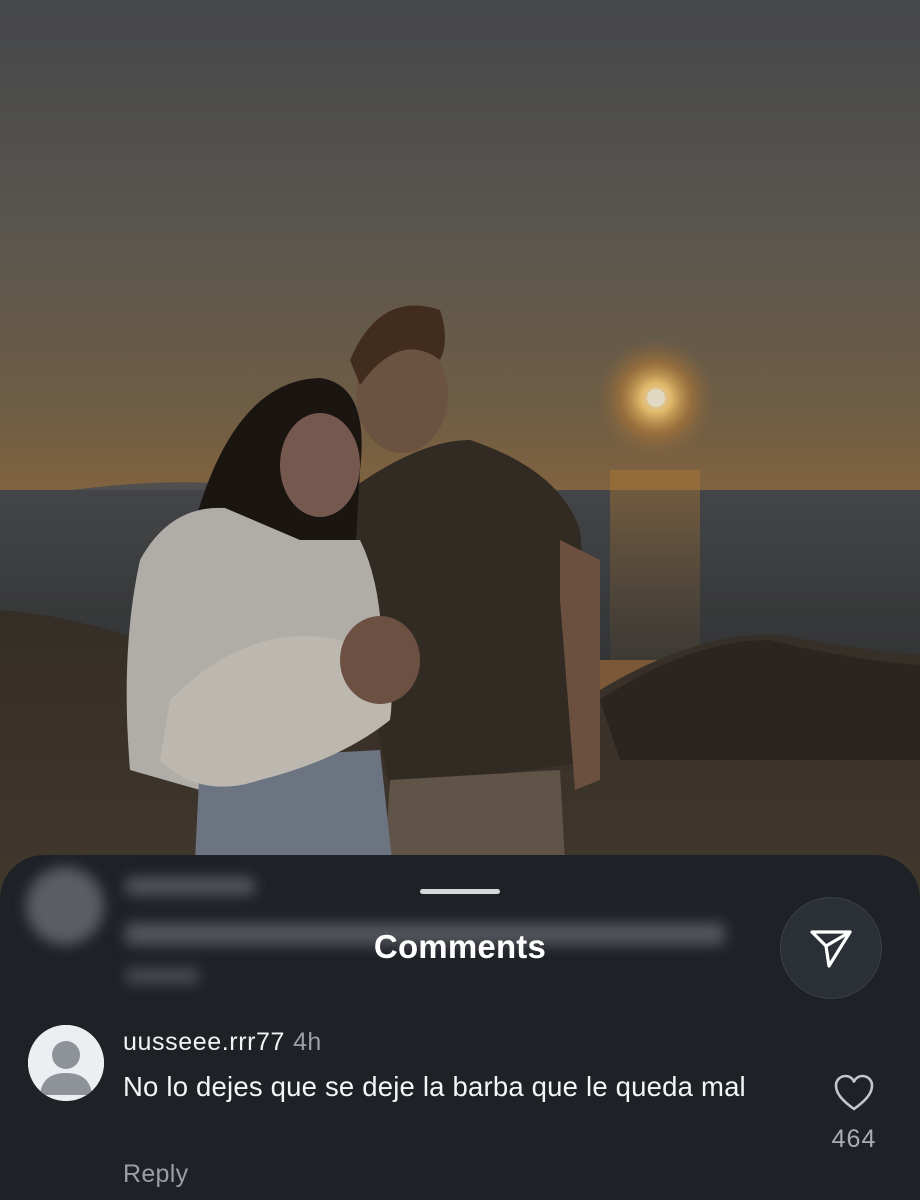 This screenshot has width=920, height=1200. I want to click on like-button, so click(854, 1093).